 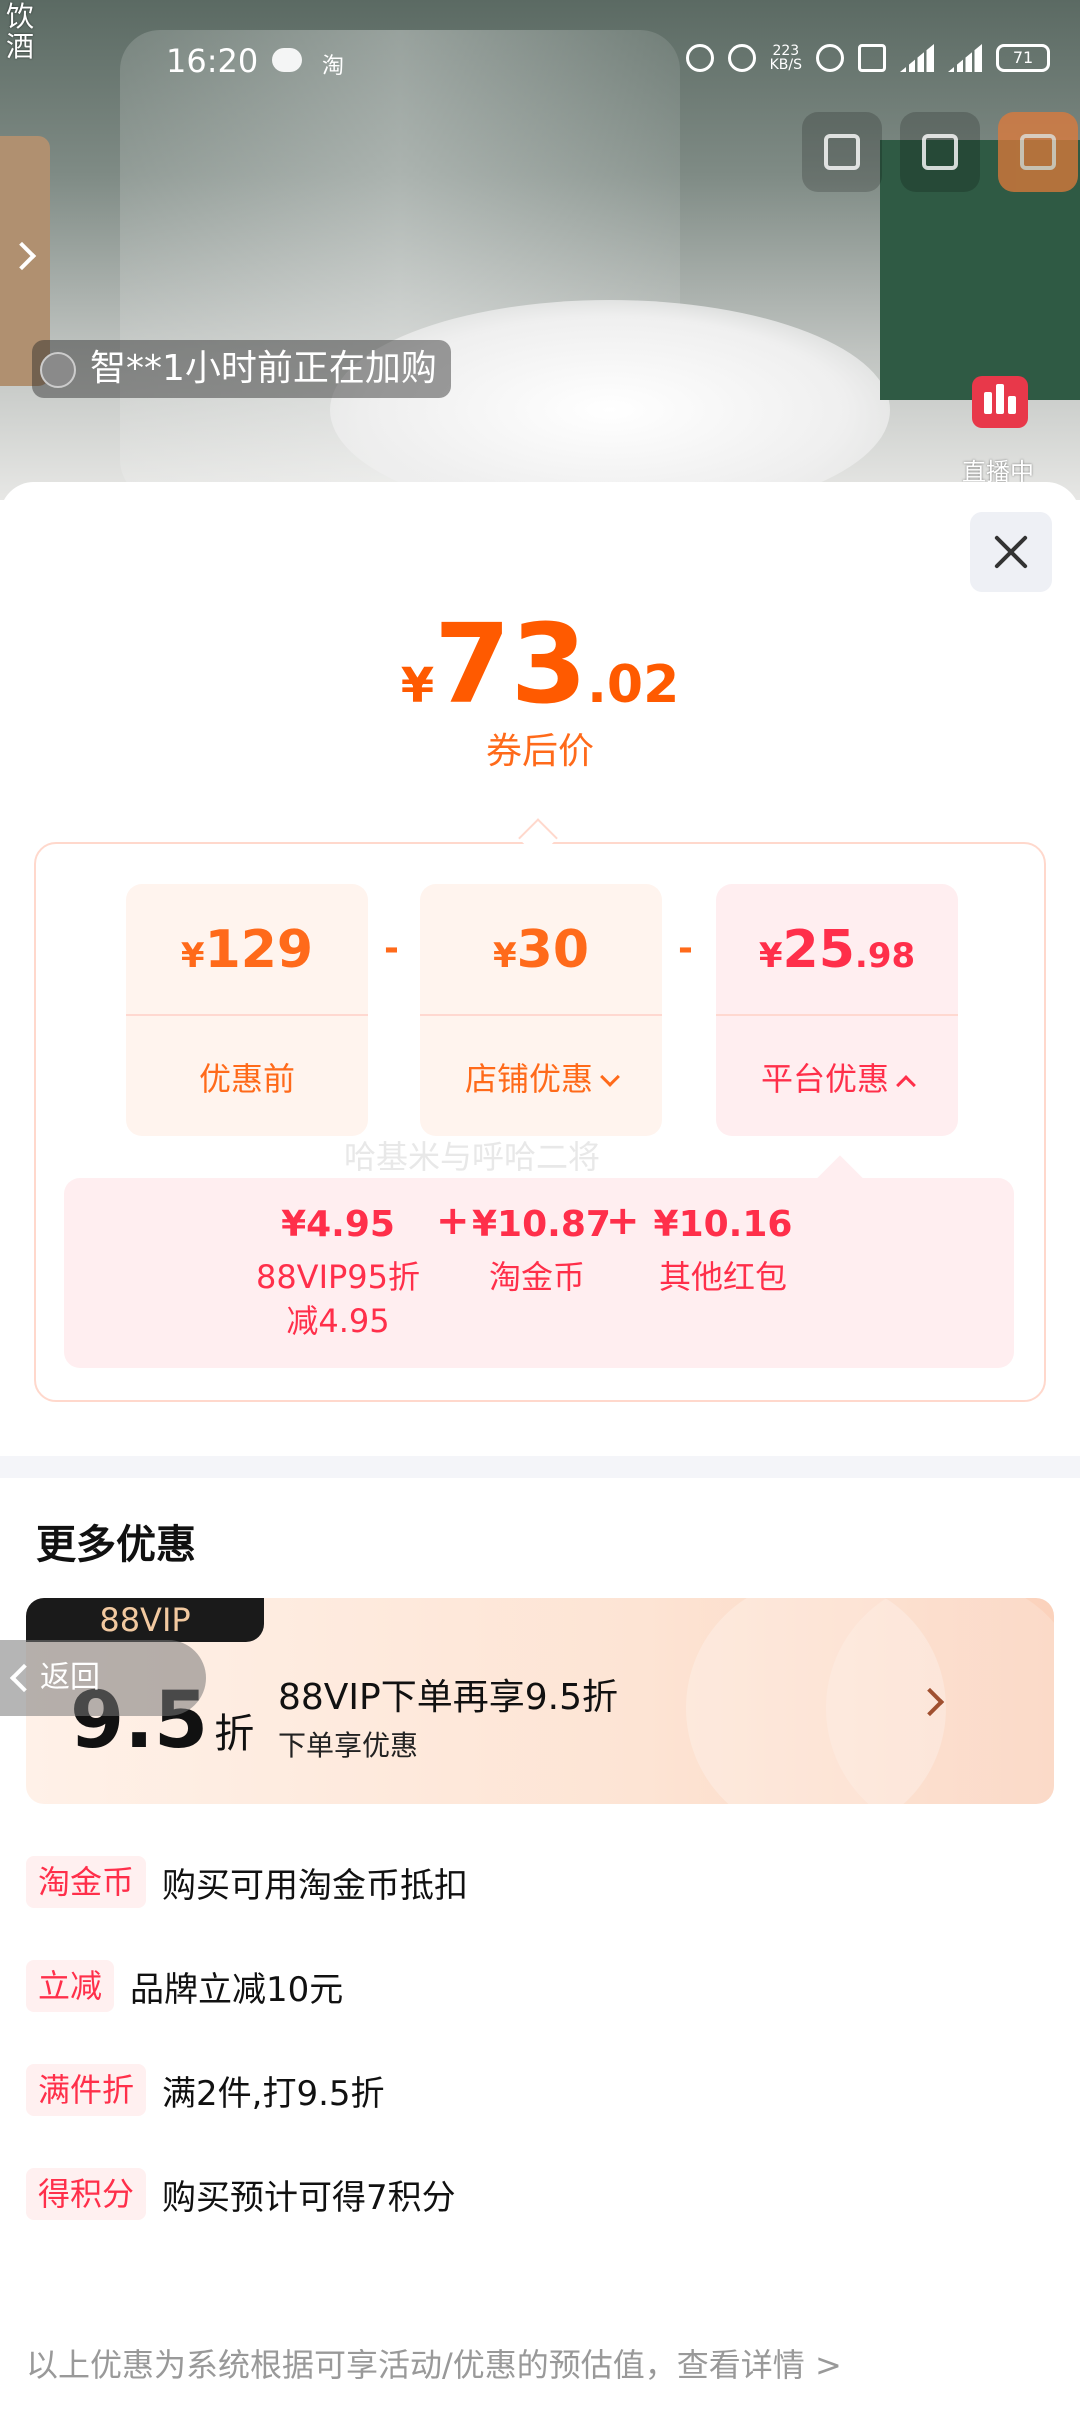 What do you see at coordinates (434, 2363) in the screenshot?
I see `footer-details-link: 以上优惠为系统根据可享活动/优惠的预估值，查看详情 >` at bounding box center [434, 2363].